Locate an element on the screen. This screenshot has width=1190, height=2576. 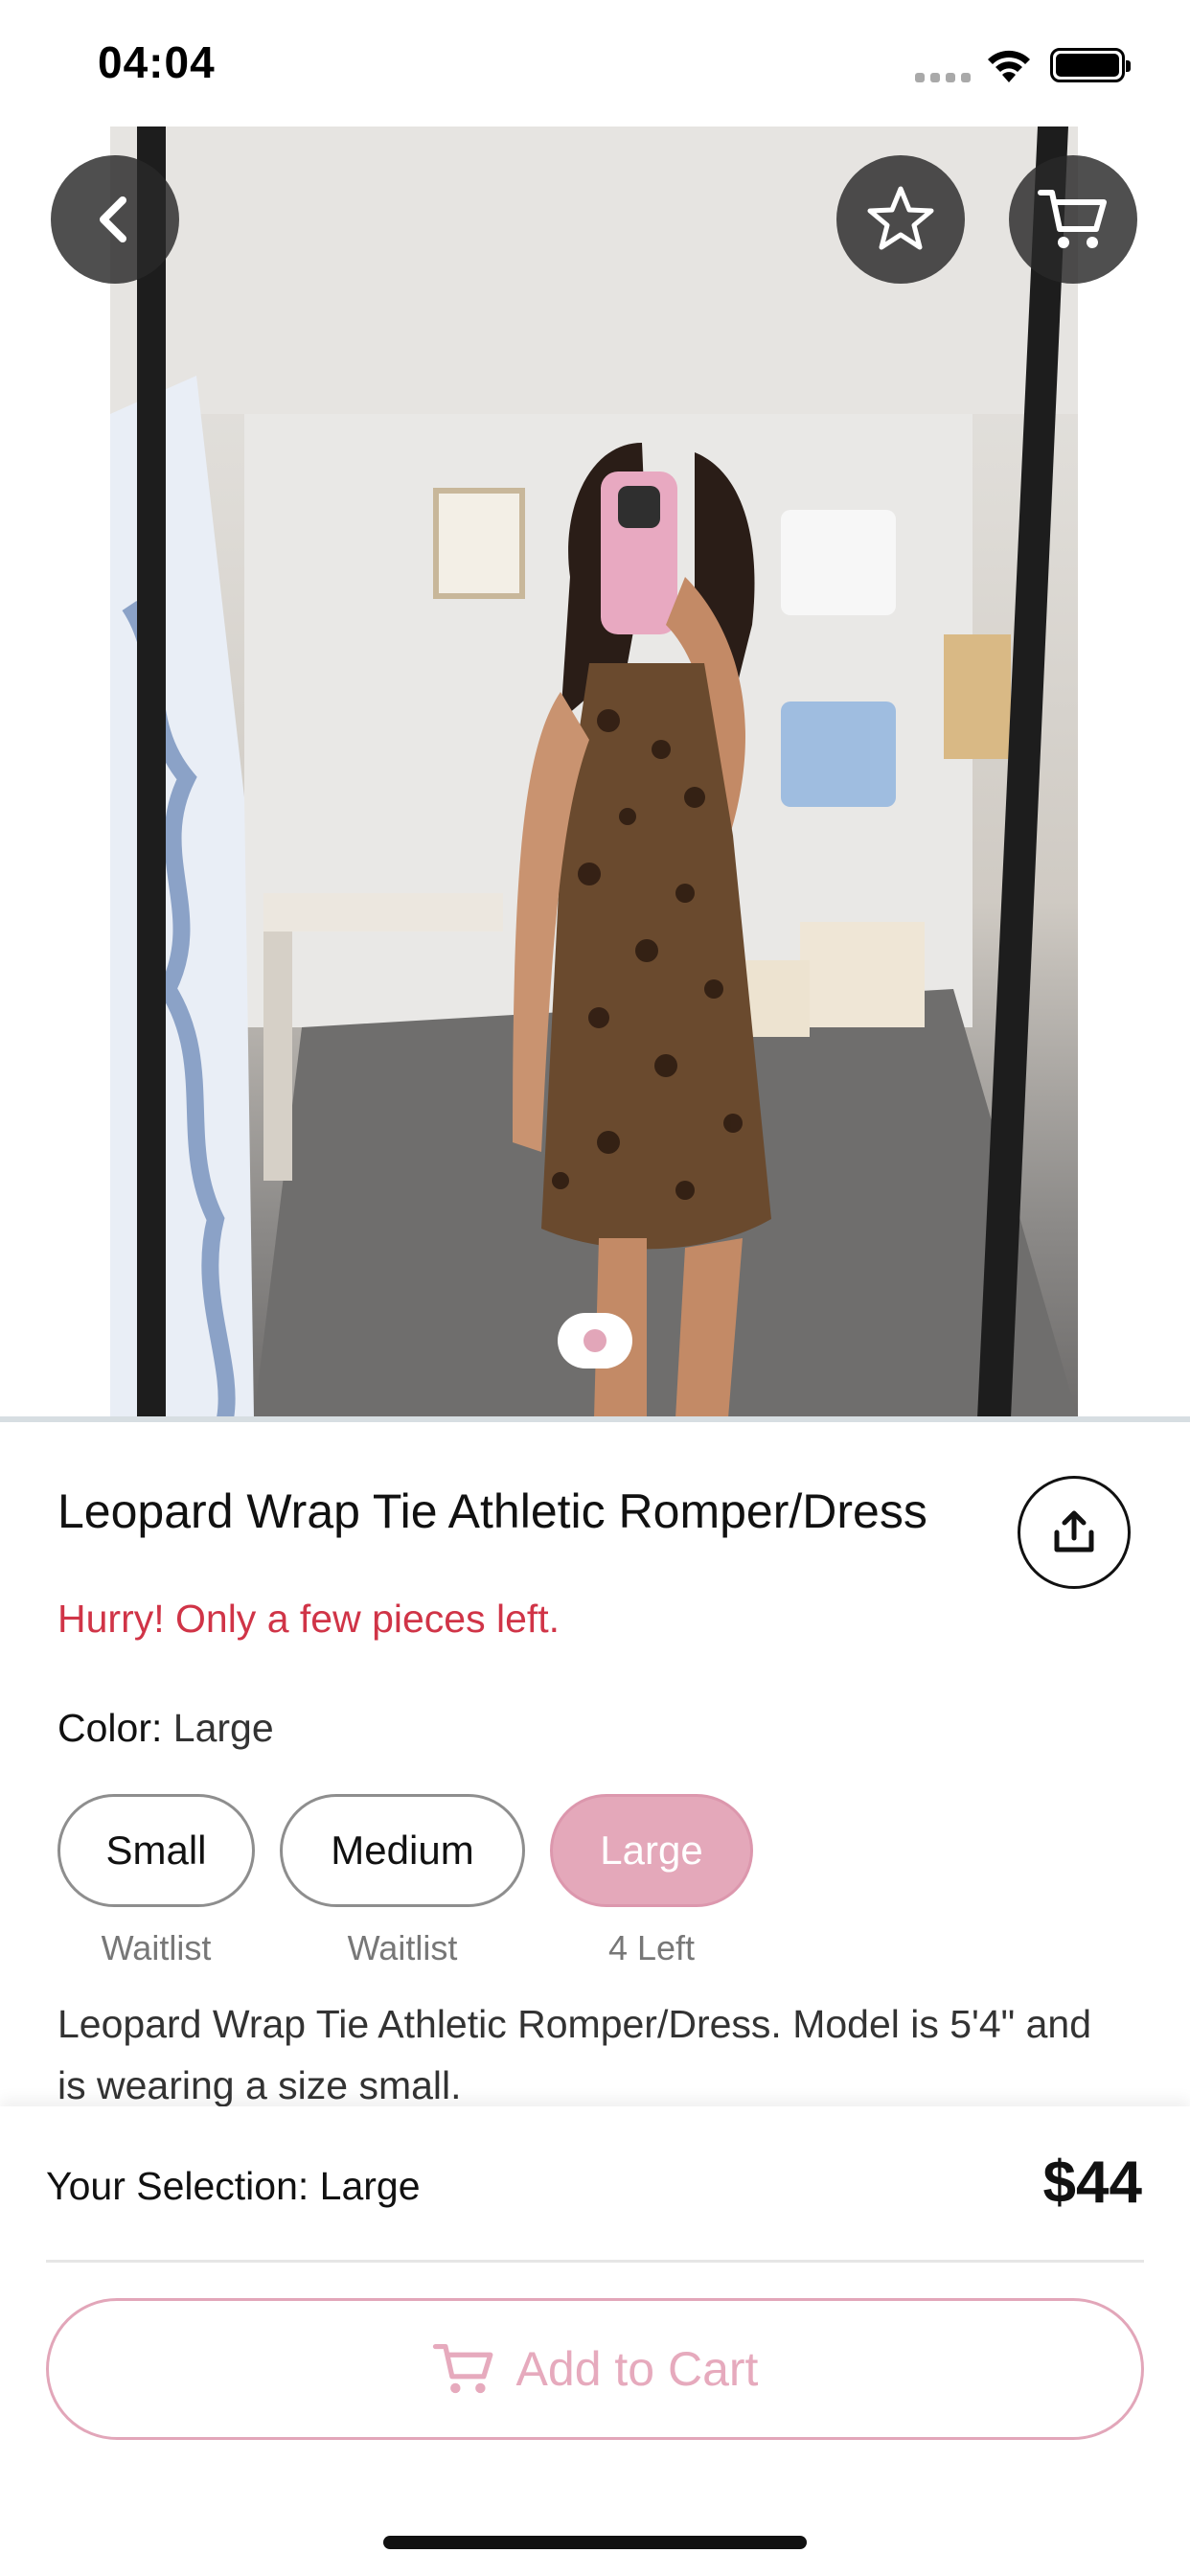
cart-button is located at coordinates (1073, 219).